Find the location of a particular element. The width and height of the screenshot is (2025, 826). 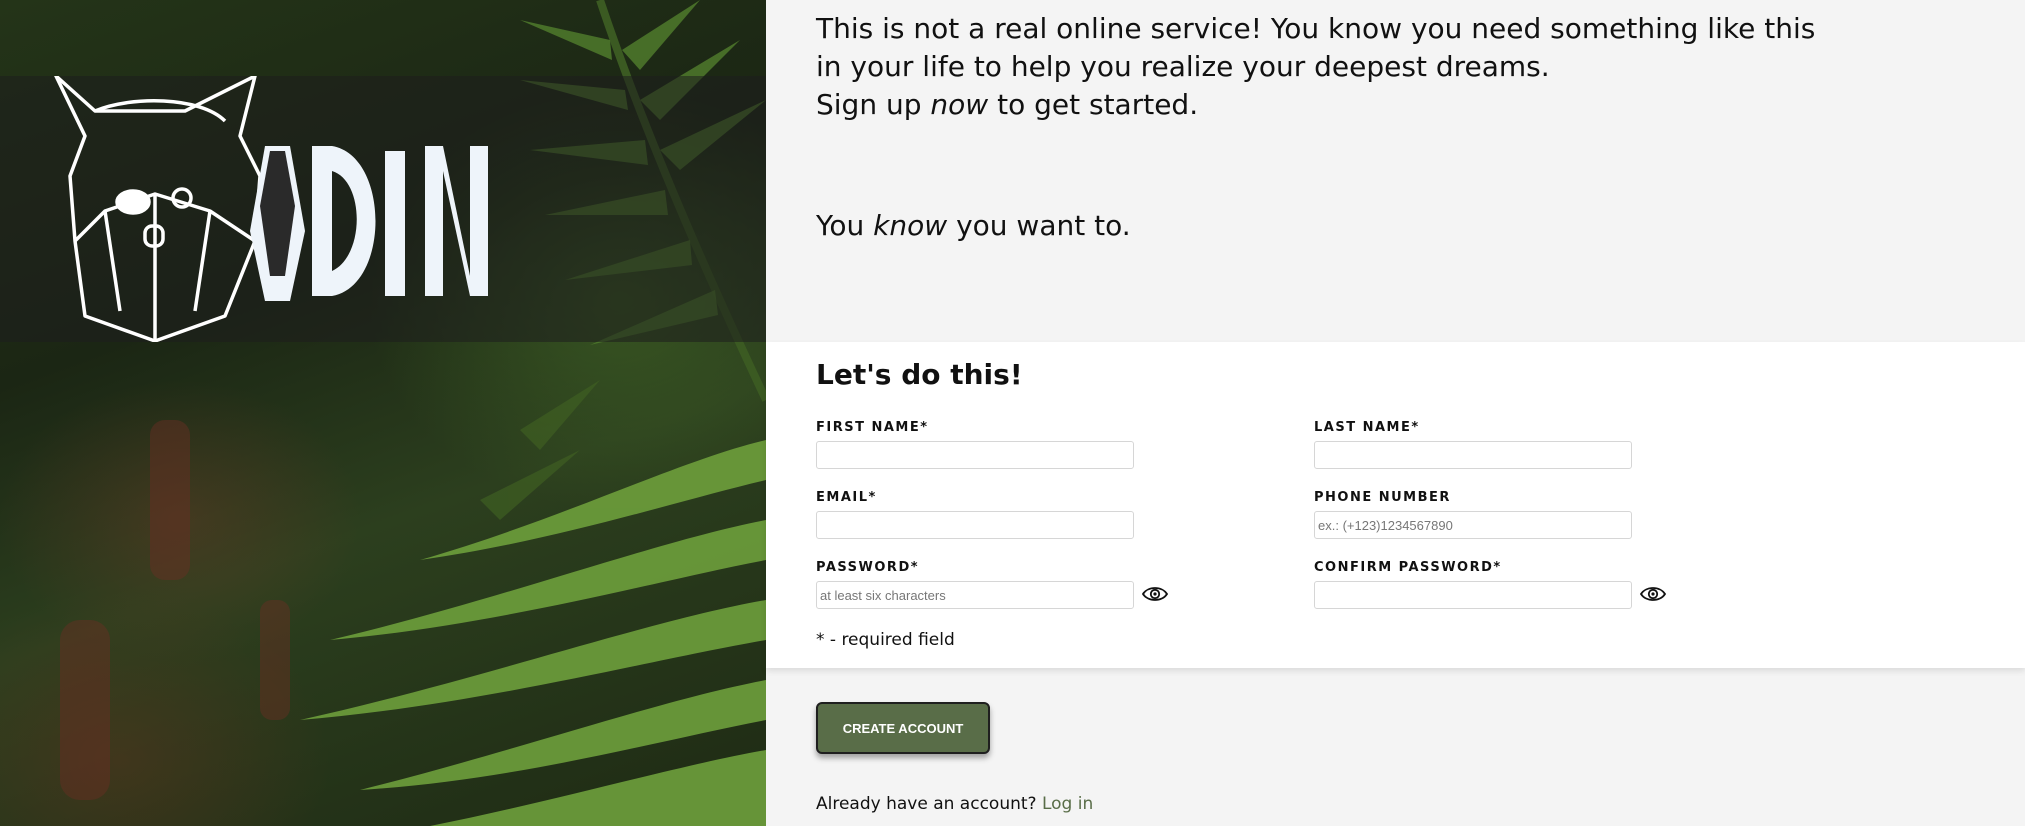

required-field-note: * - required field is located at coordinates (885, 640).